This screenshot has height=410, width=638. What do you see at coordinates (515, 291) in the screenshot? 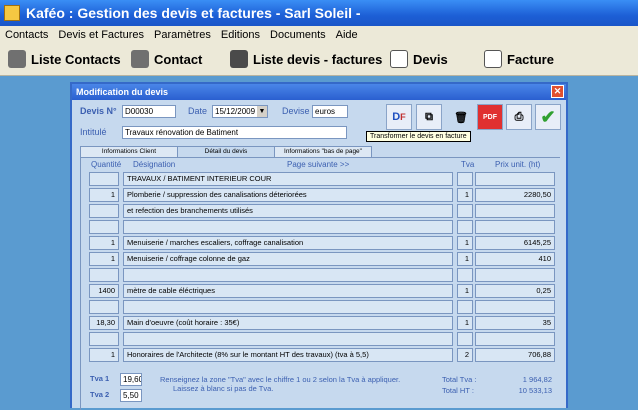
I see `price-cell: 0,25` at bounding box center [515, 291].